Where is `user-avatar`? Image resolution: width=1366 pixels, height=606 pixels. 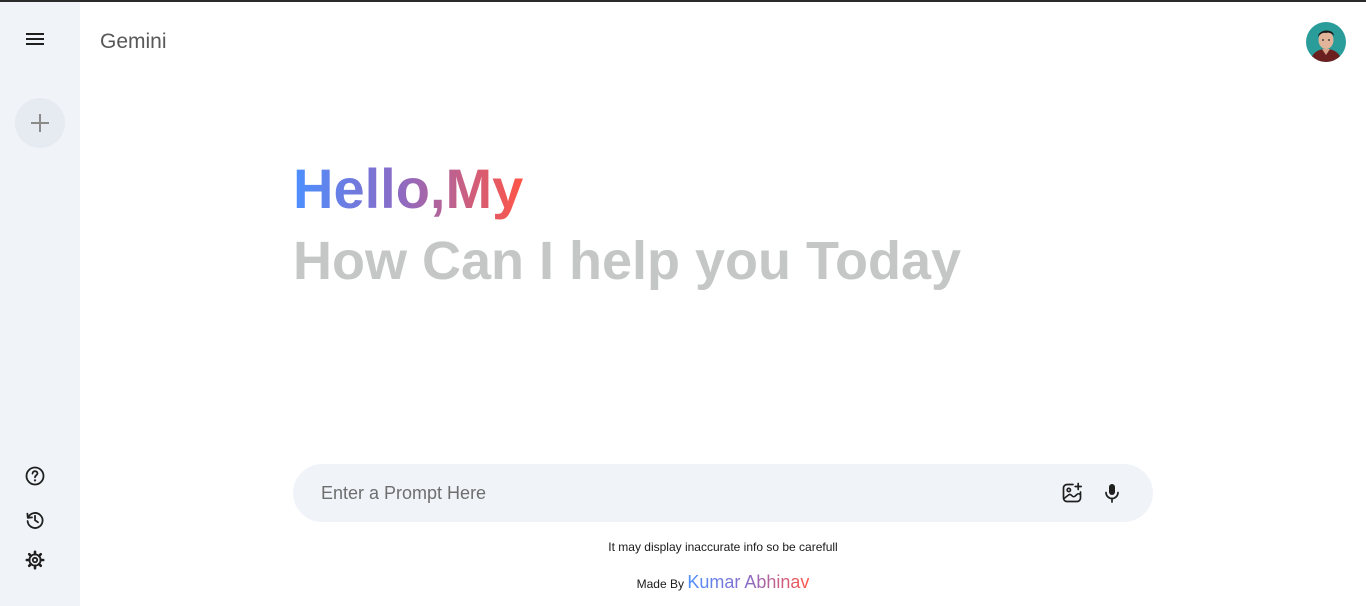
user-avatar is located at coordinates (1326, 42).